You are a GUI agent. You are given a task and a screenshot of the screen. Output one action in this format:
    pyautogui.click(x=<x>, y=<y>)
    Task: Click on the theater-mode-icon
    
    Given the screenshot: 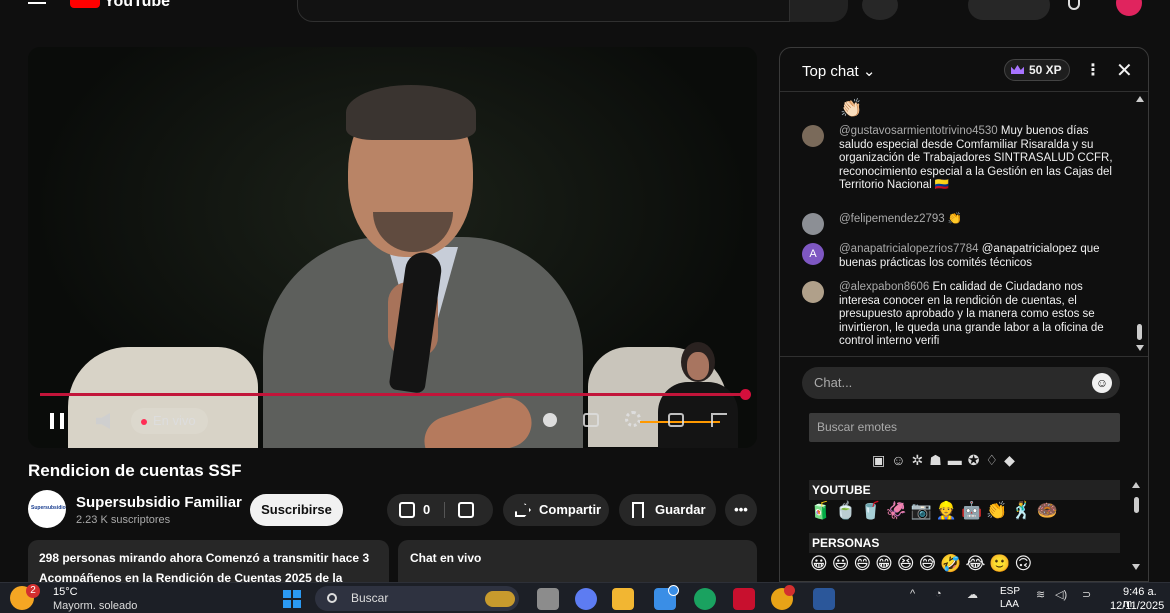 What is the action you would take?
    pyautogui.click(x=676, y=420)
    